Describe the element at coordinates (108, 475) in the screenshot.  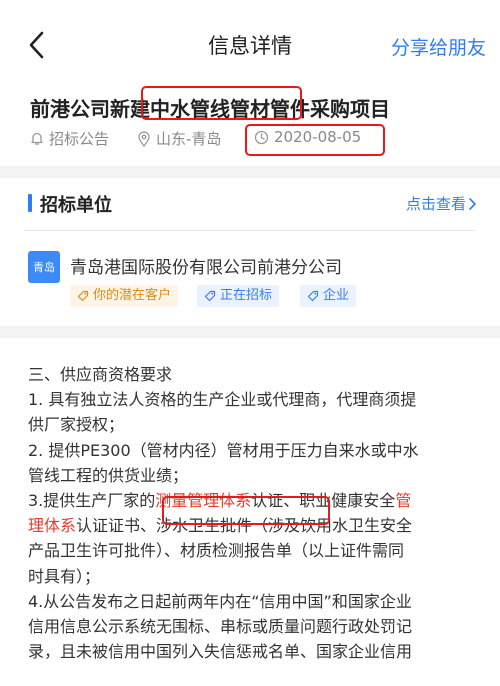
I see `body-line: 管线工程的供货业绩；` at that location.